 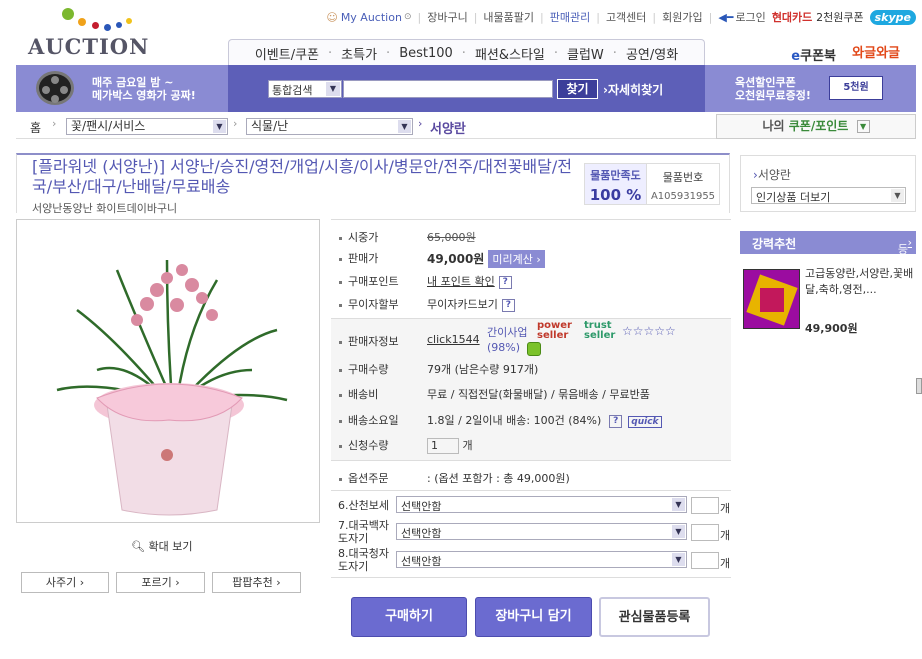 I want to click on favorite-button: 관심물품등록, so click(x=654, y=617).